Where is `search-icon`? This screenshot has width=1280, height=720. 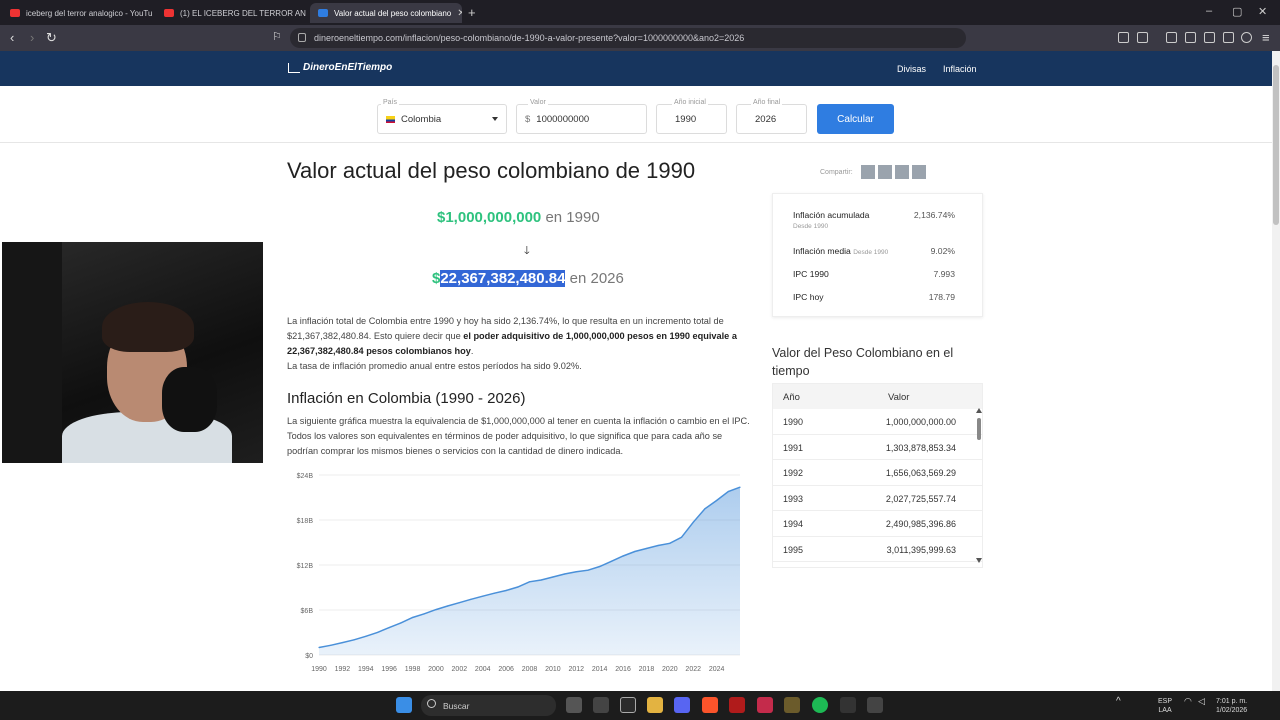 search-icon is located at coordinates (431, 703).